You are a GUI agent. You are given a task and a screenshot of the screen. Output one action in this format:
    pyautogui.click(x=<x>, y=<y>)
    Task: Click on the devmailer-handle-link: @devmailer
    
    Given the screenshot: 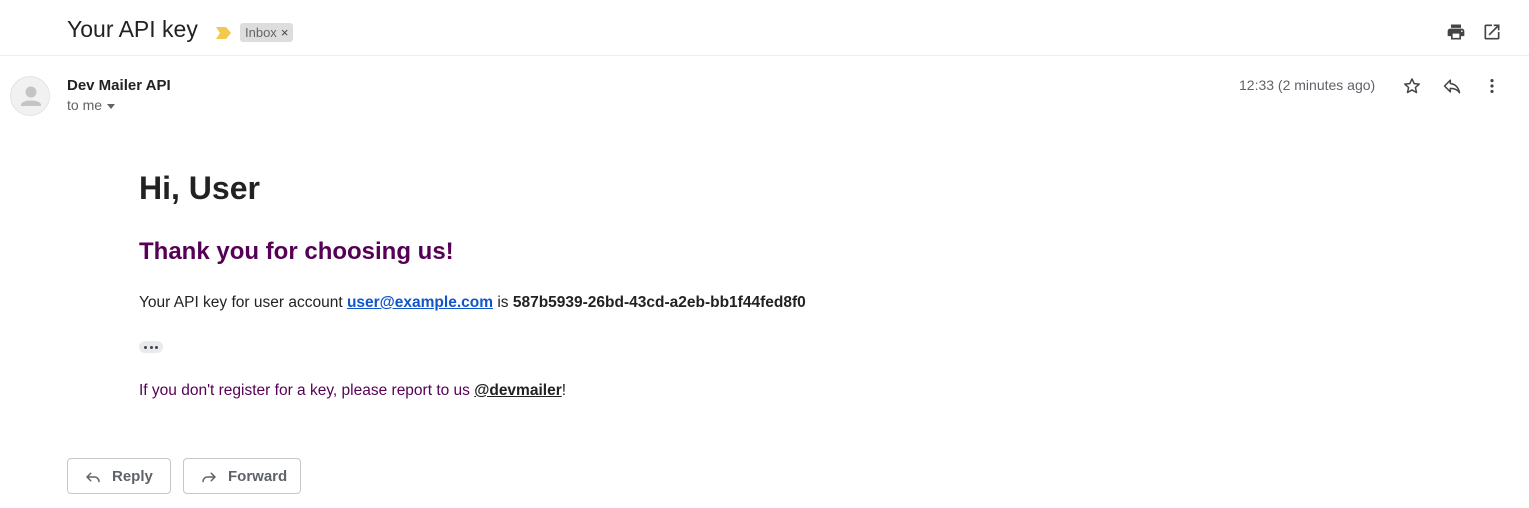 What is the action you would take?
    pyautogui.click(x=518, y=390)
    